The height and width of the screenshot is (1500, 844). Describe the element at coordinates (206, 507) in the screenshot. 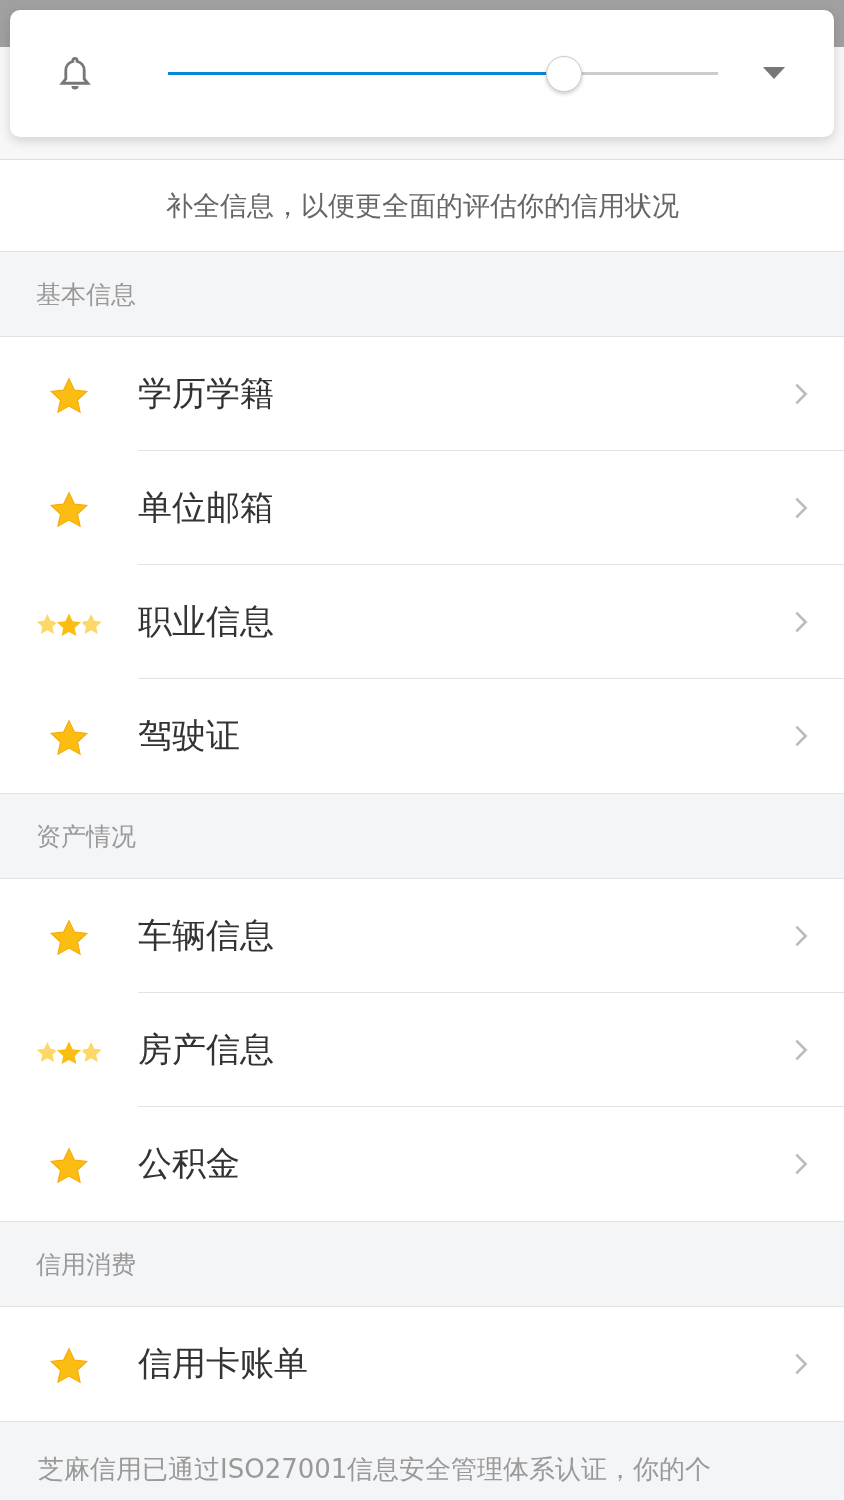

I see `item-label: 单位邮箱` at that location.